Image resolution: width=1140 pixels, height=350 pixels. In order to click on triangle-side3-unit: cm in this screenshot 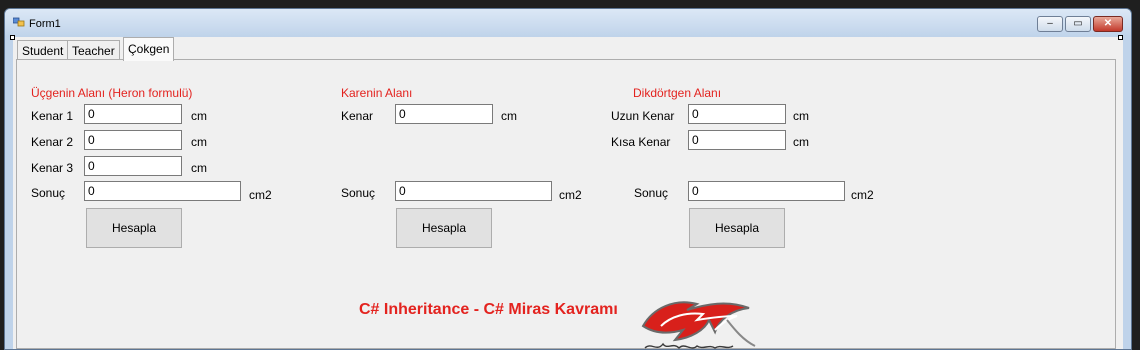, I will do `click(199, 168)`.